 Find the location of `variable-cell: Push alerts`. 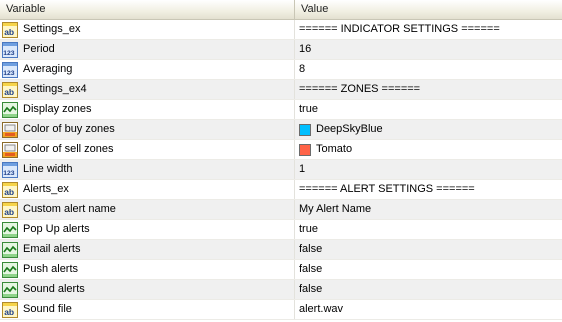

variable-cell: Push alerts is located at coordinates (147, 269).